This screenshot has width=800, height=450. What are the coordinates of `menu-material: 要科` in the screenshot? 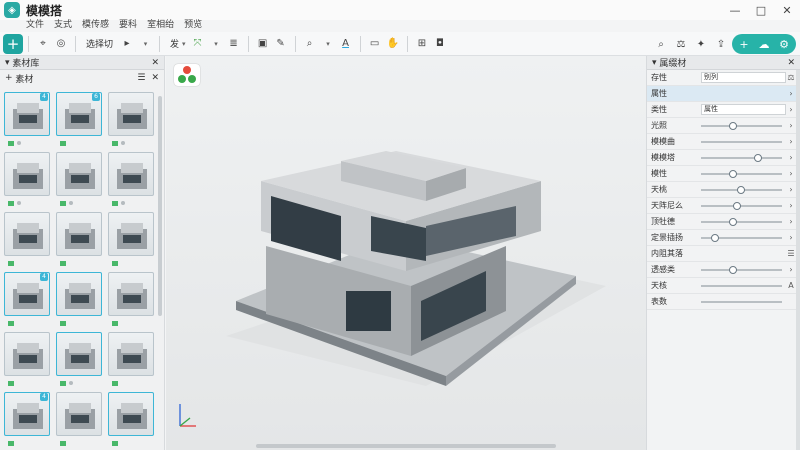 It's located at (128, 24).